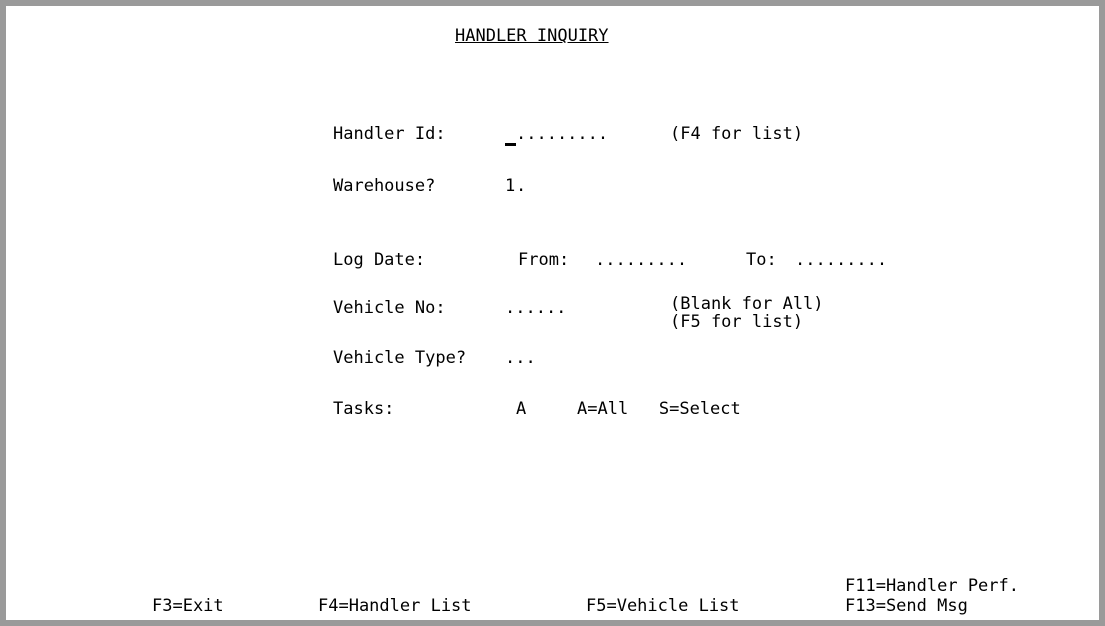 The height and width of the screenshot is (626, 1105). What do you see at coordinates (737, 134) in the screenshot?
I see `handler-id-hint: (F4 for list)` at bounding box center [737, 134].